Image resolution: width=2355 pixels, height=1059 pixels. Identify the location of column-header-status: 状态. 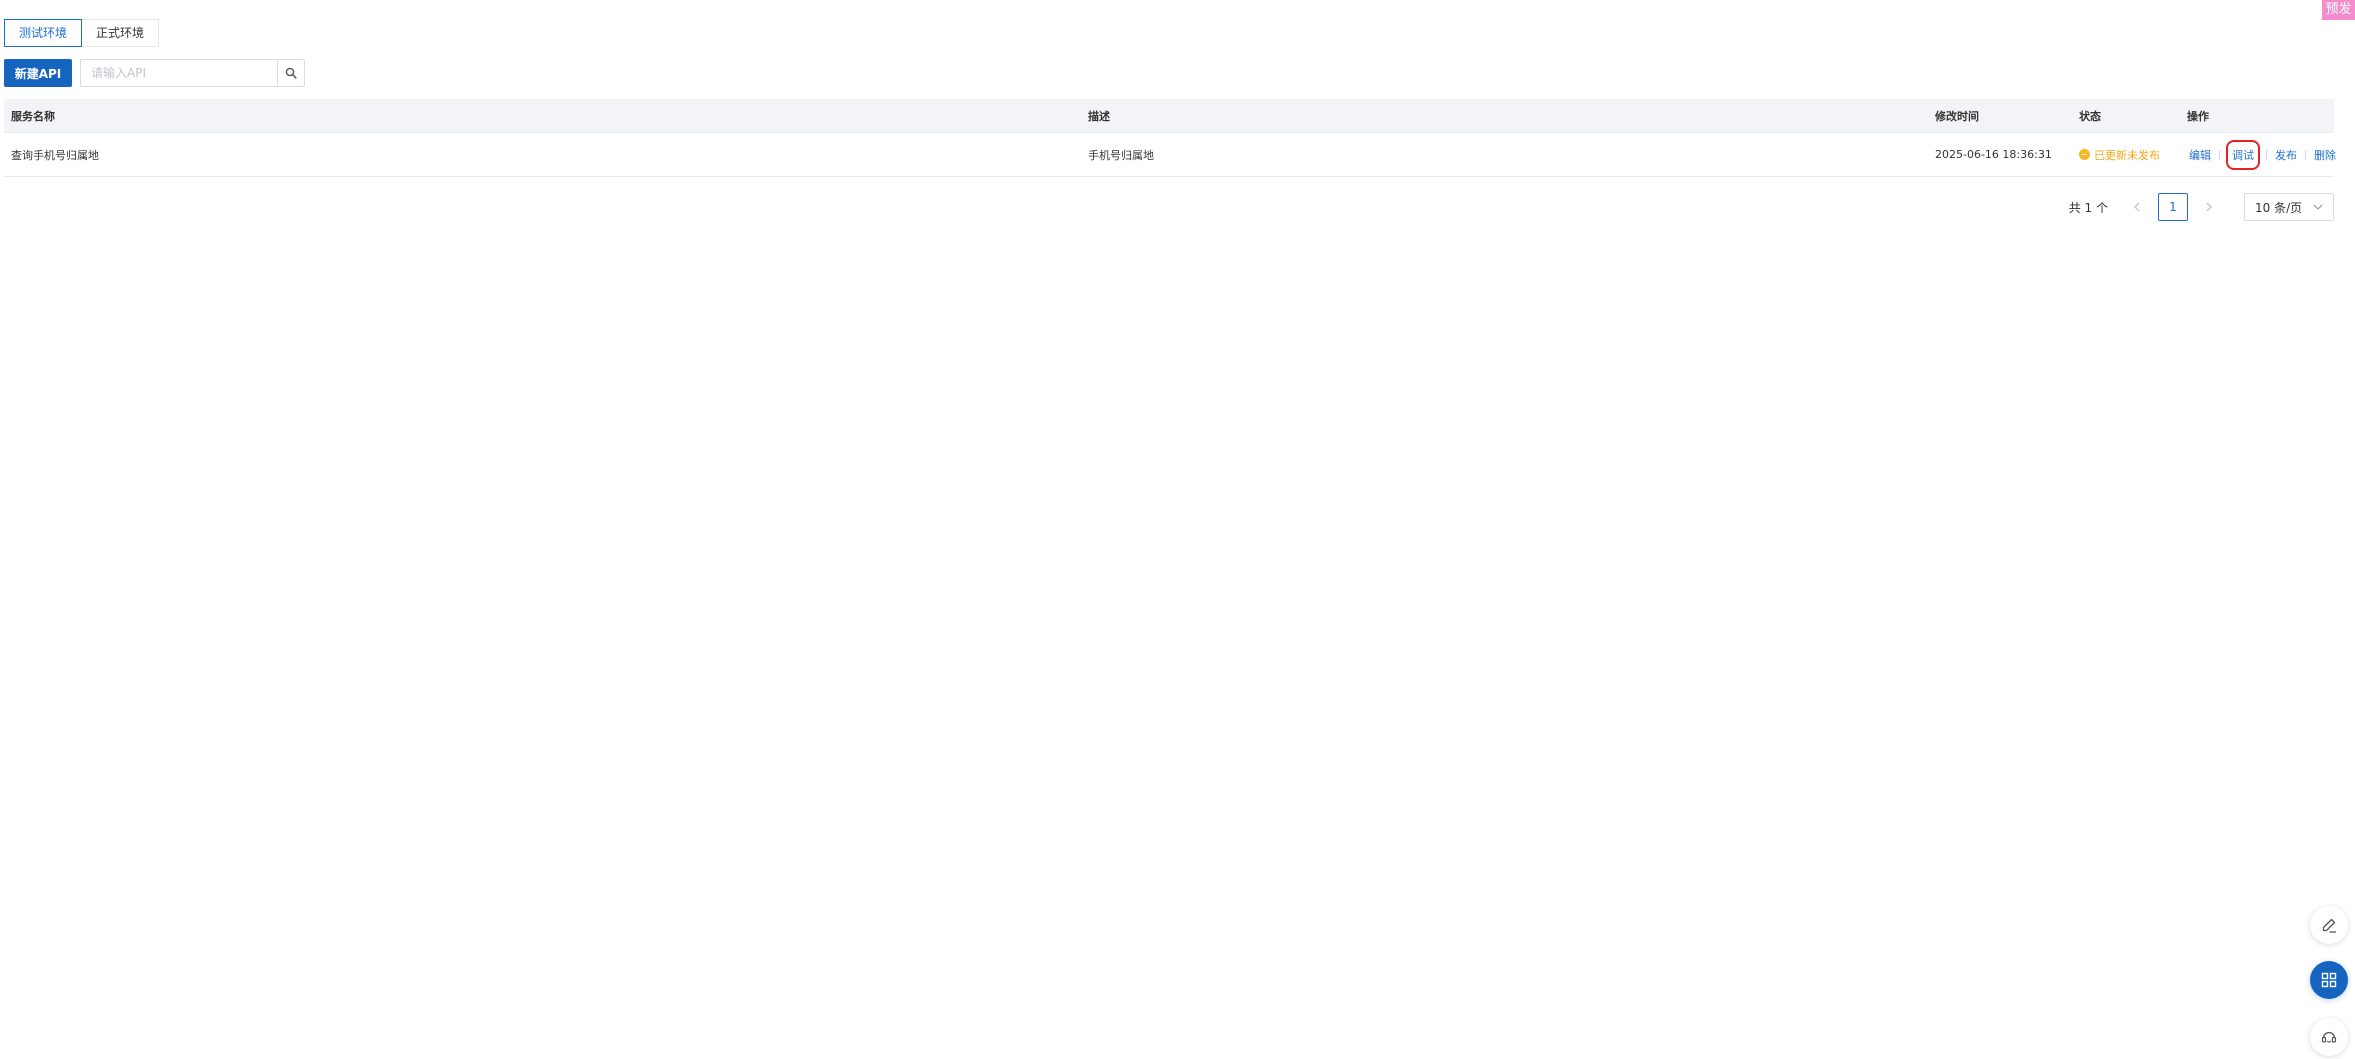
(2090, 116).